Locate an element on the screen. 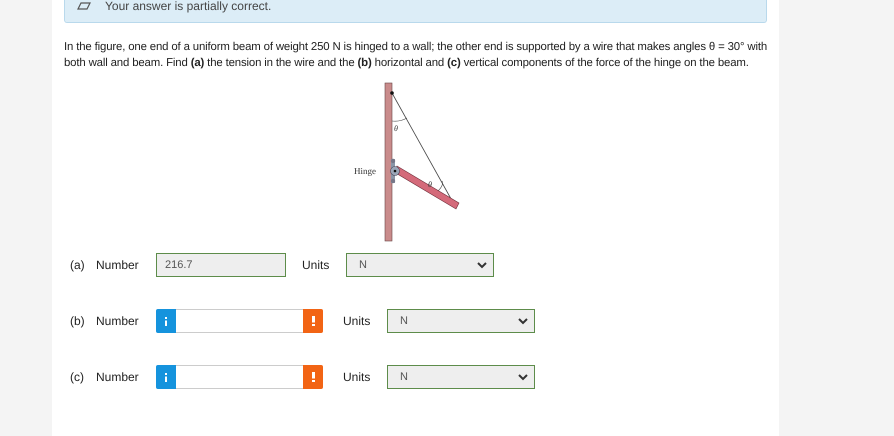  angle-label: θ is located at coordinates (396, 128).